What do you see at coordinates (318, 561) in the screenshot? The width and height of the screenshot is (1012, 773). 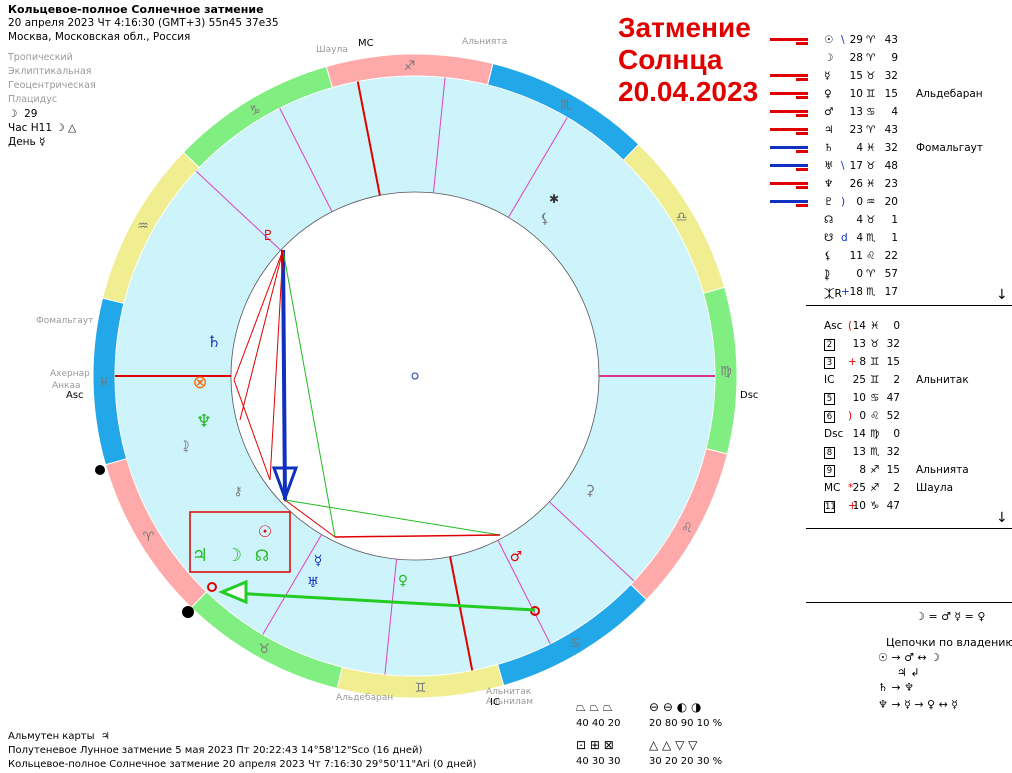 I see `mercury-glyph: ☿` at bounding box center [318, 561].